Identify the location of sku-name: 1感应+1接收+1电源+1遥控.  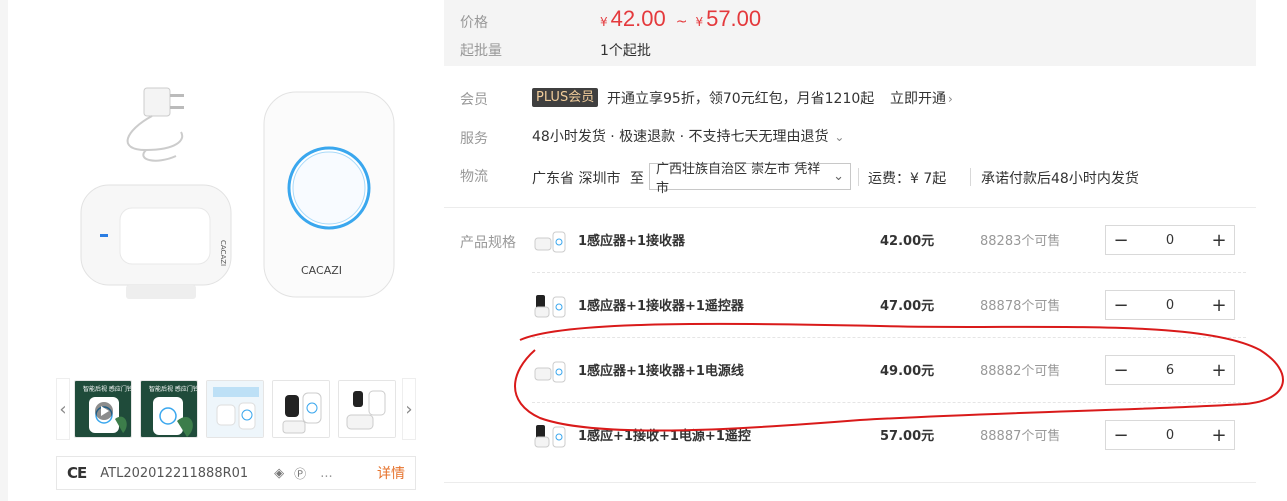
(664, 436).